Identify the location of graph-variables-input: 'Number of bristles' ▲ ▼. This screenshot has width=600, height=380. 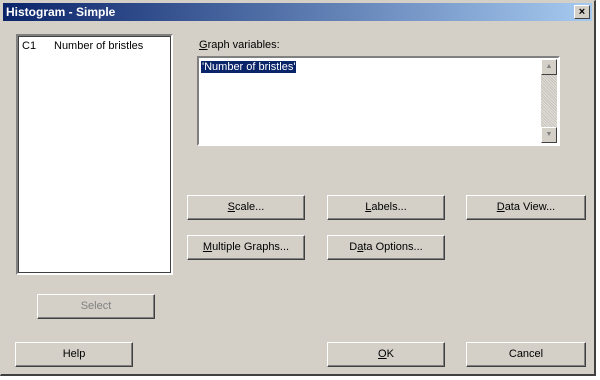
(378, 101).